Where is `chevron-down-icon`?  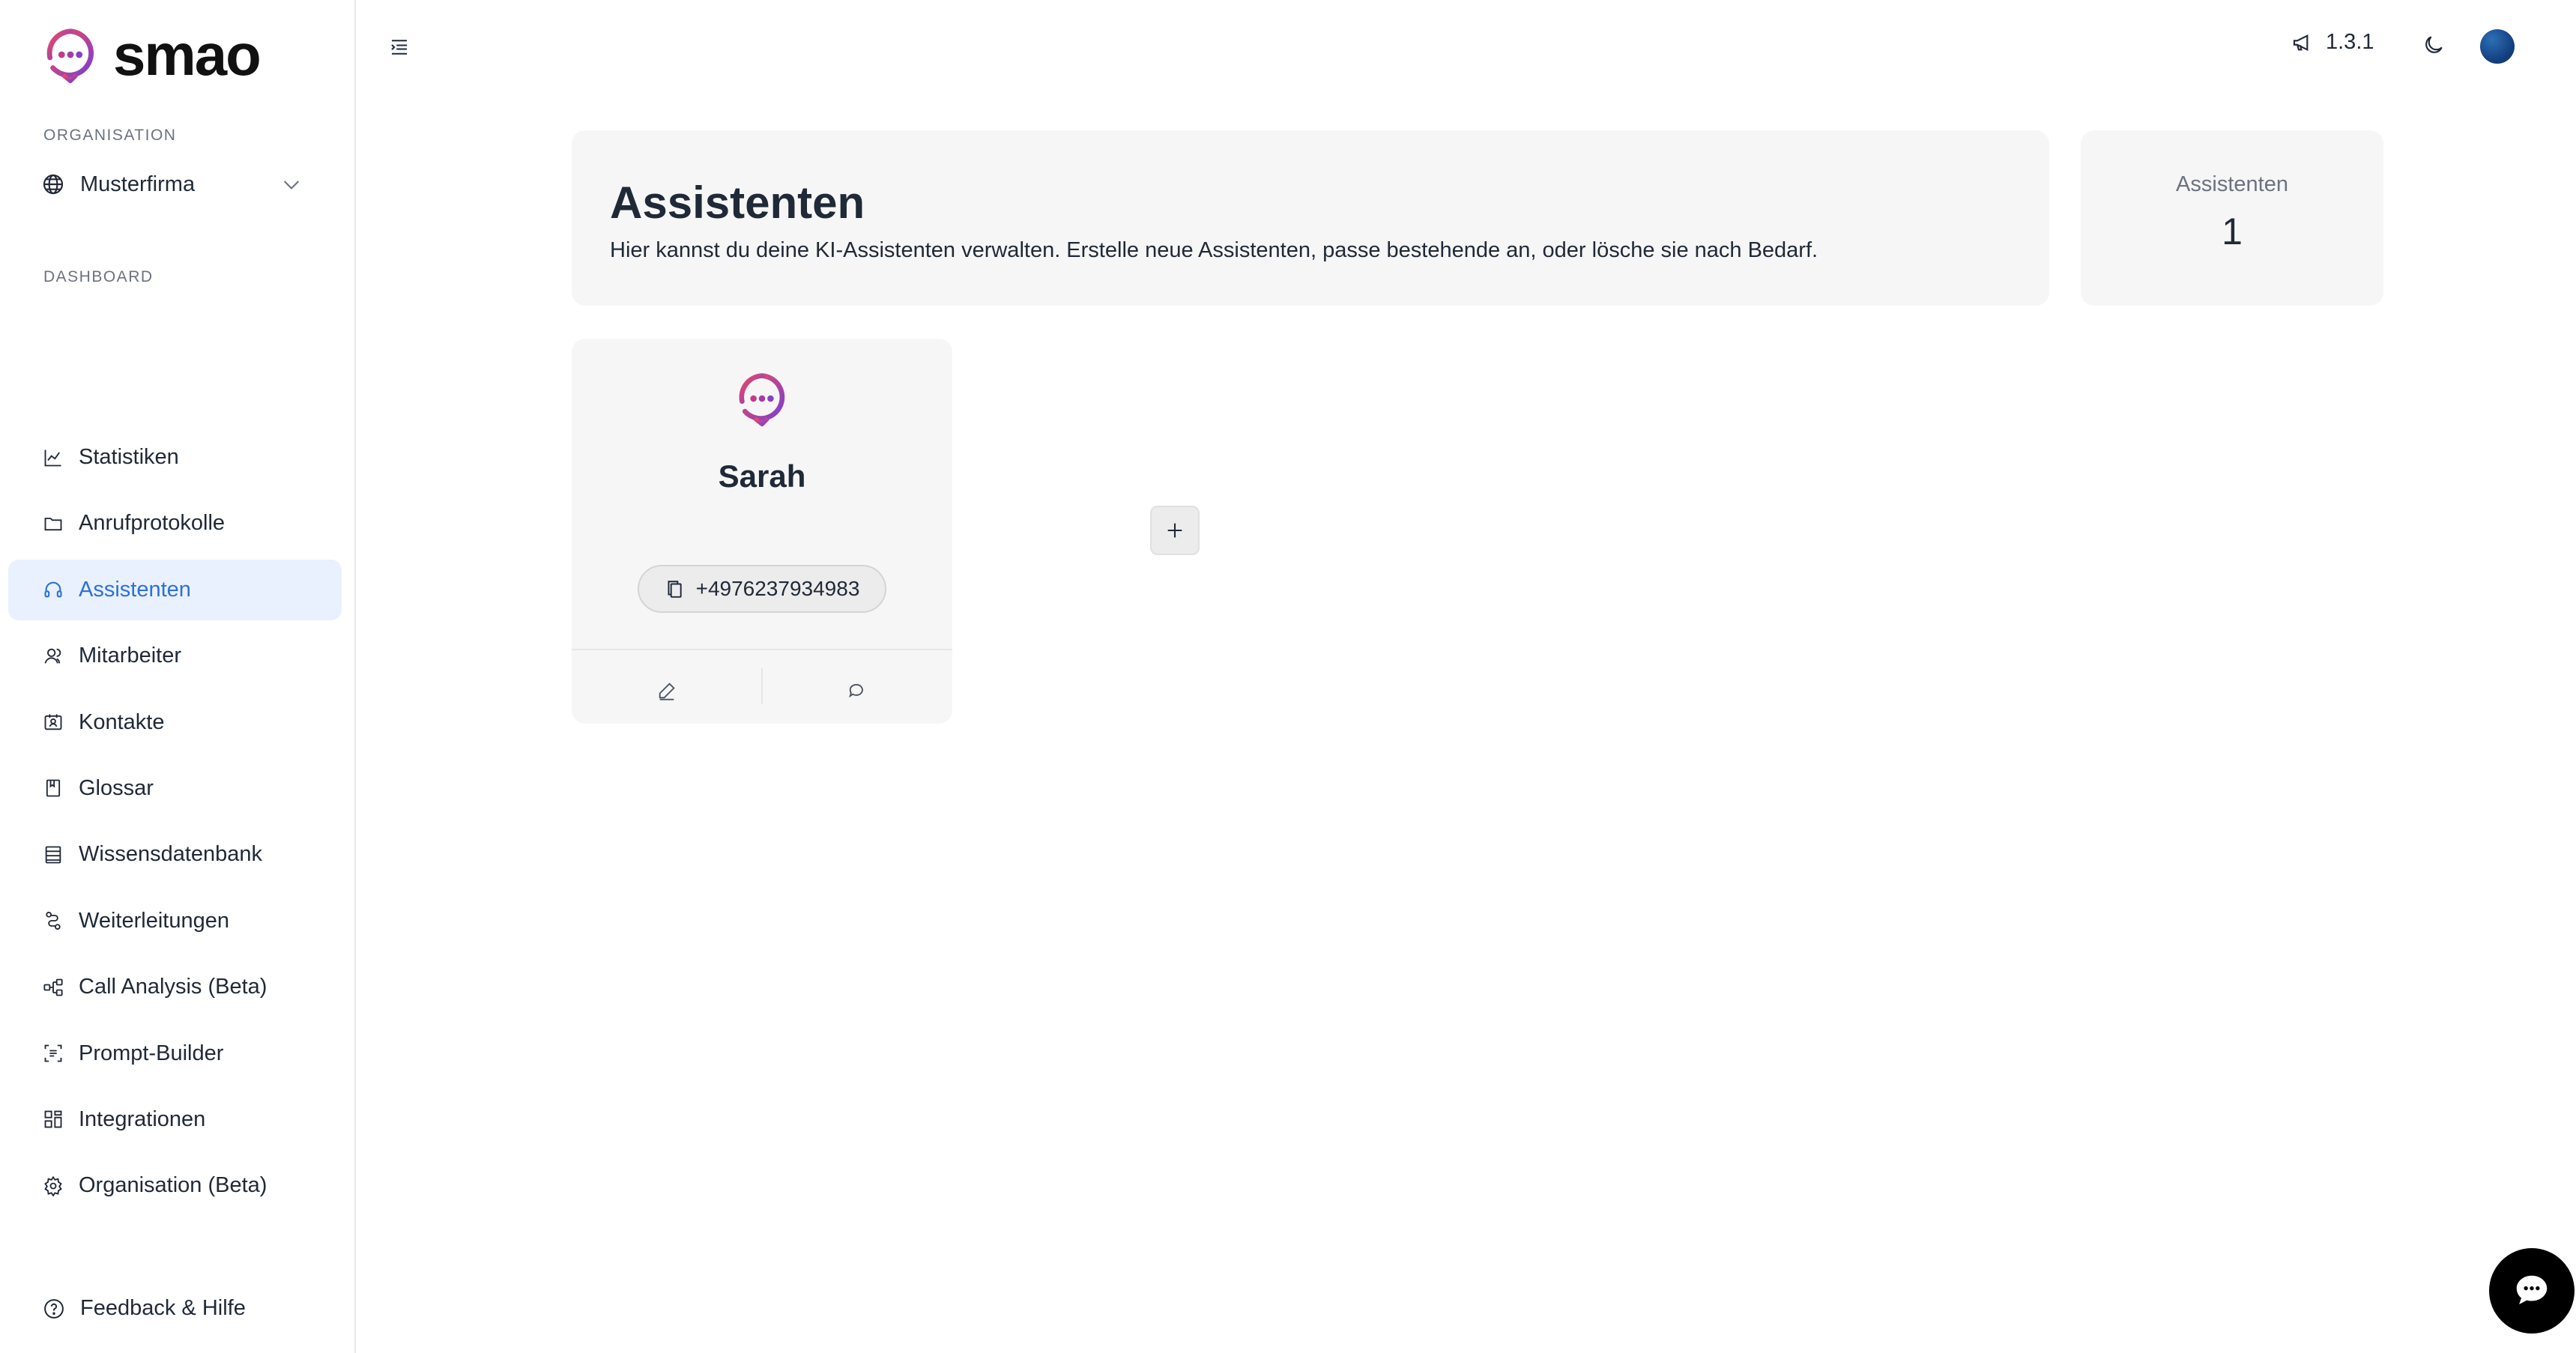
chevron-down-icon is located at coordinates (291, 185).